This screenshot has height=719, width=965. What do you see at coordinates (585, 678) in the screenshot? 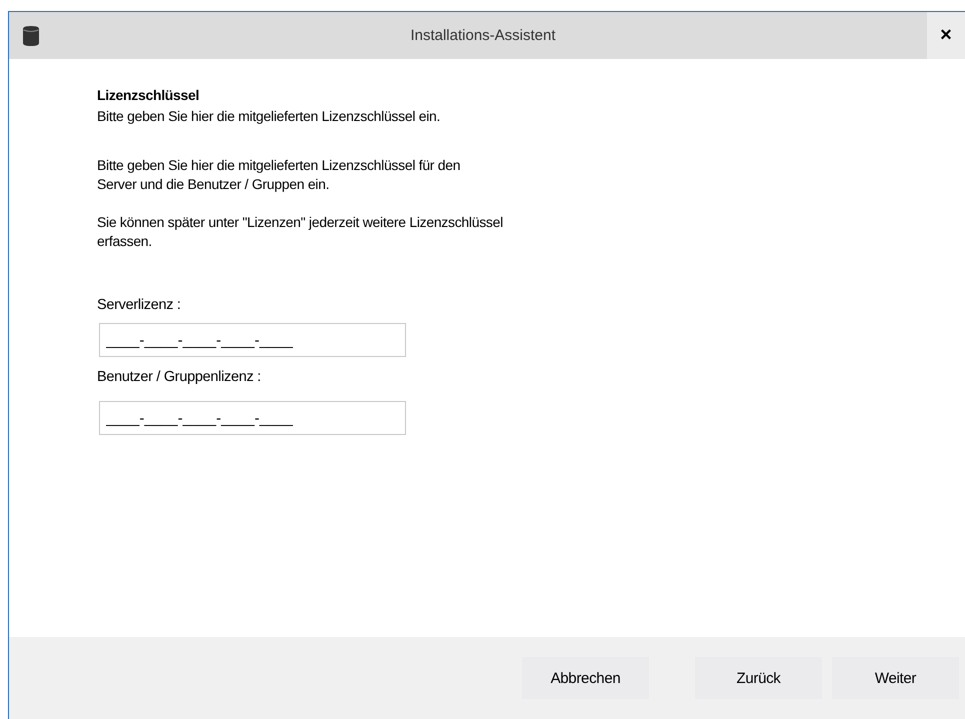
I see `dialog-button: Abbrechen` at bounding box center [585, 678].